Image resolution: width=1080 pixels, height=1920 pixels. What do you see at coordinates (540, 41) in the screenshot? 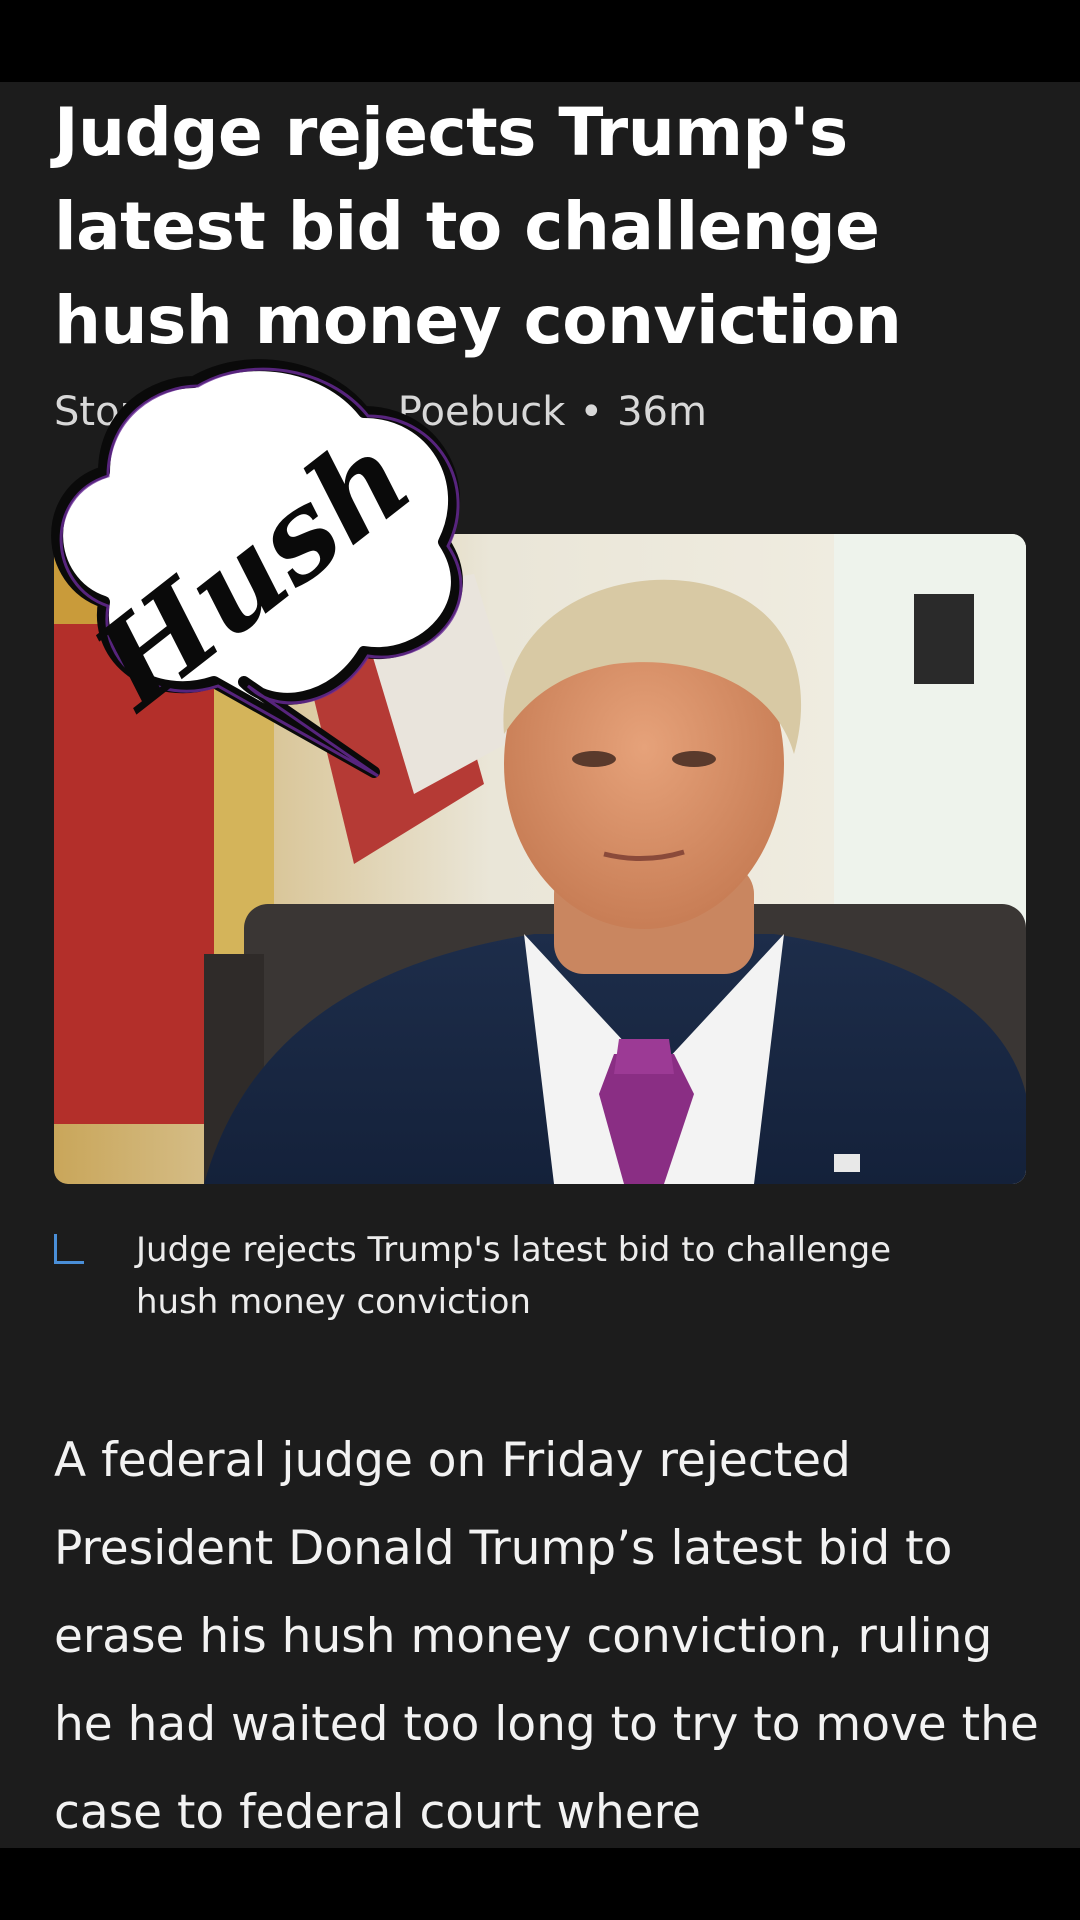
I see `status-bar` at bounding box center [540, 41].